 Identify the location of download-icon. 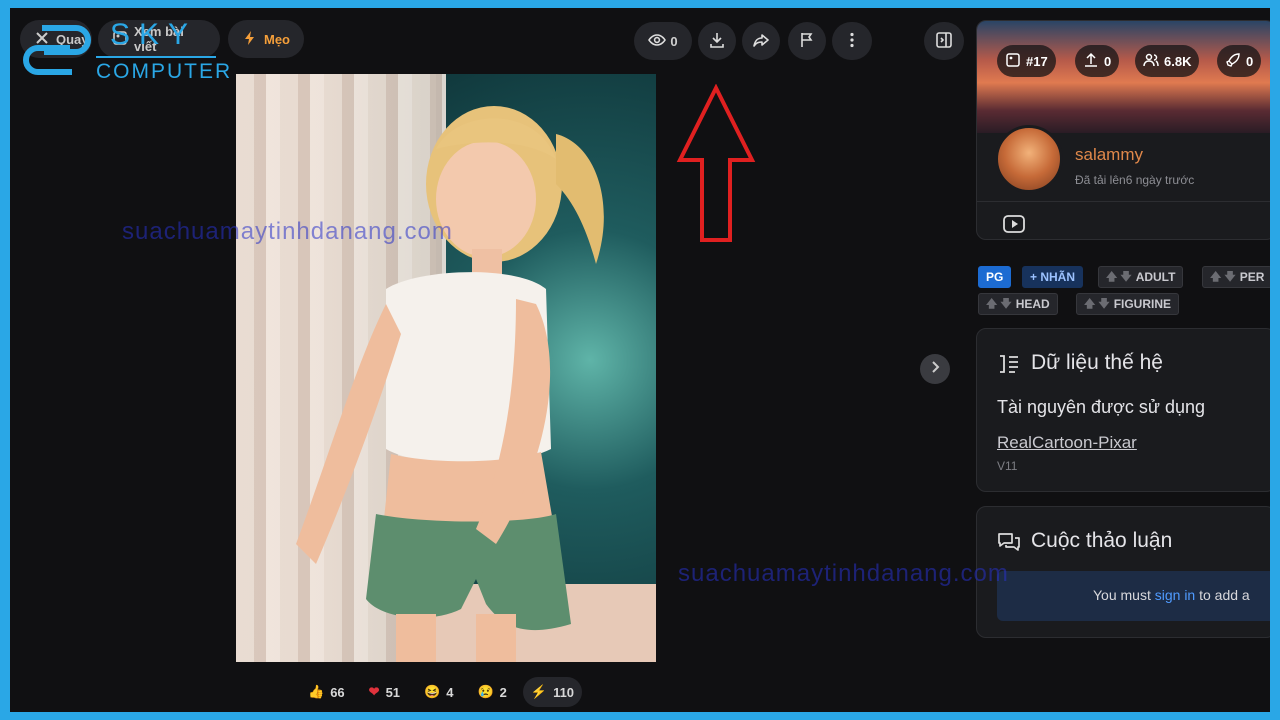
(717, 41).